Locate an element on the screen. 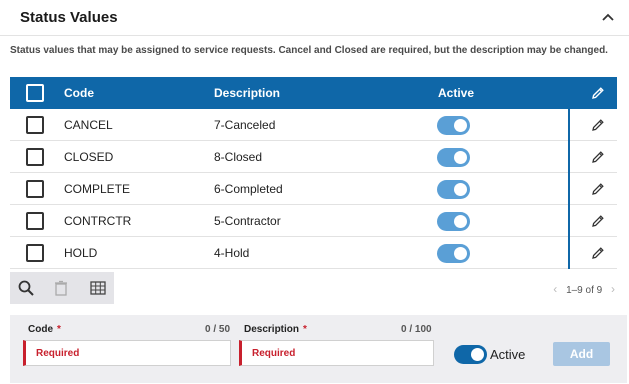 The height and width of the screenshot is (384, 629). column-header-description: Description is located at coordinates (247, 93).